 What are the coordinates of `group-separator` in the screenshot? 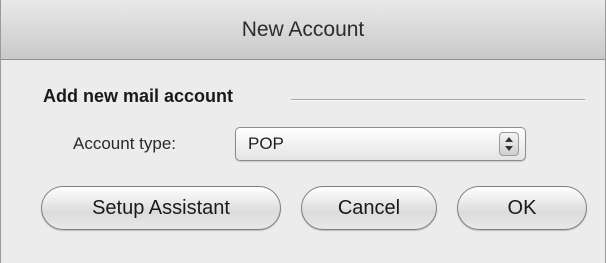 It's located at (438, 100).